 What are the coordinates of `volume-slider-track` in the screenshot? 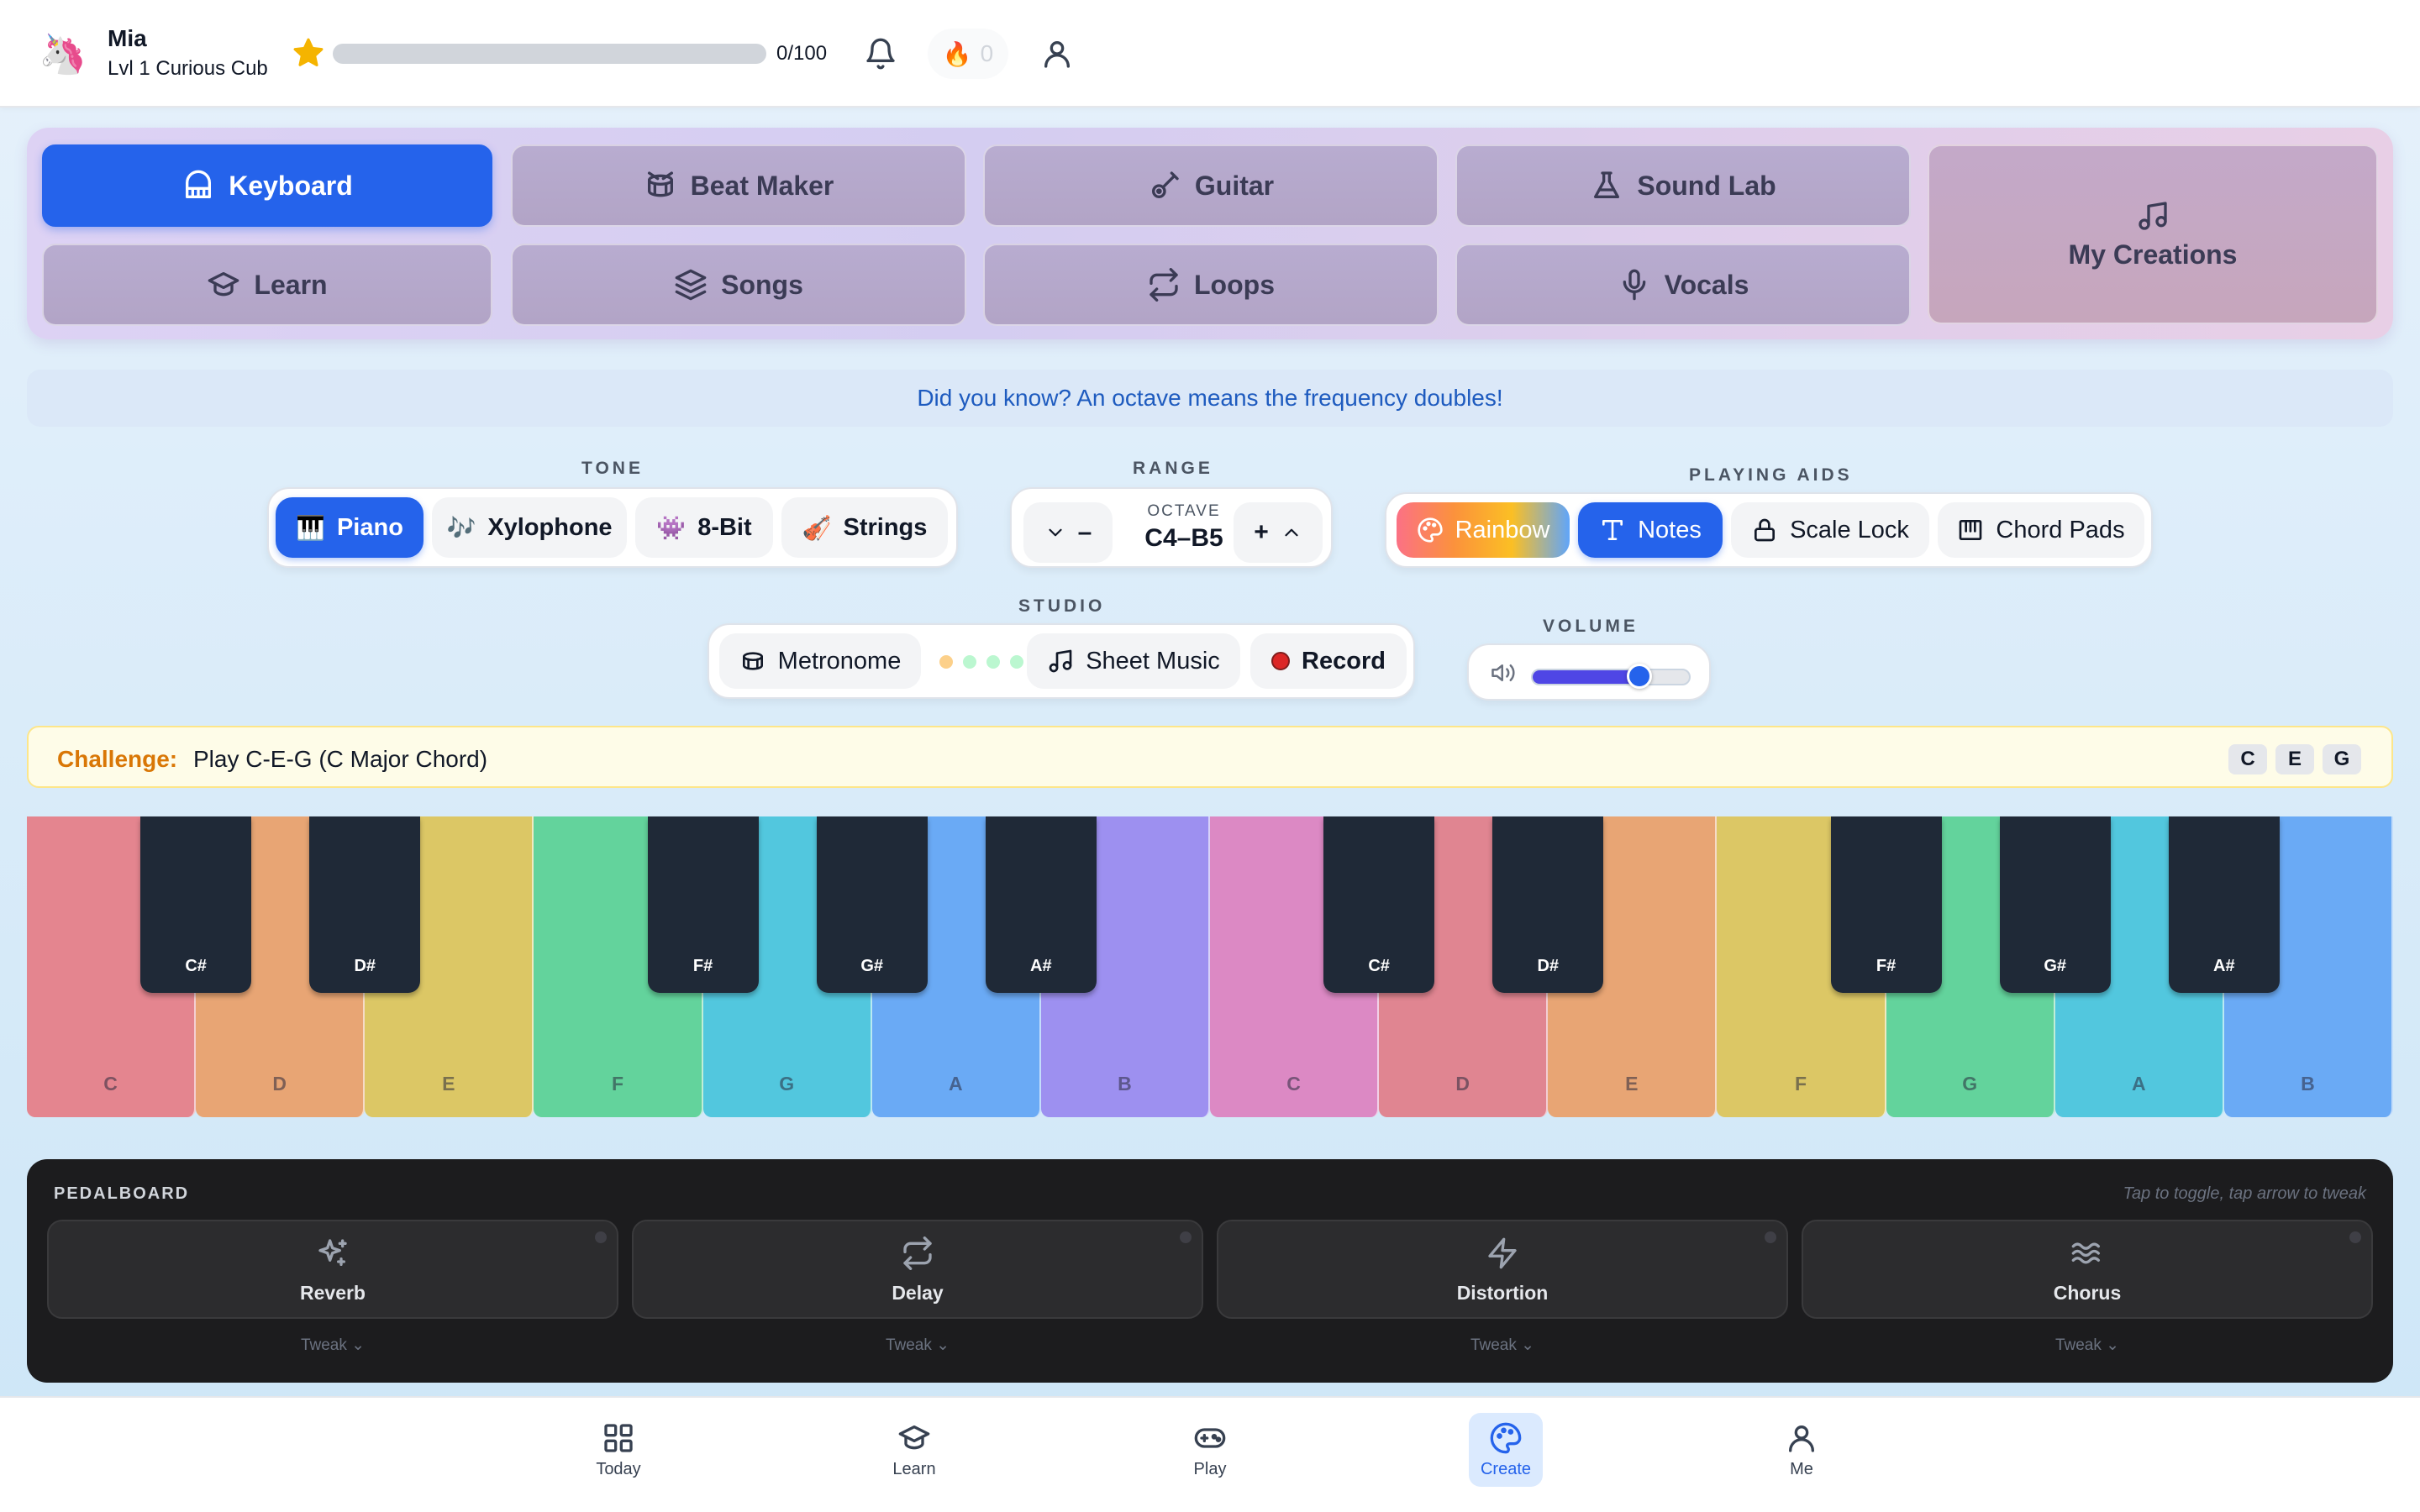 It's located at (1611, 677).